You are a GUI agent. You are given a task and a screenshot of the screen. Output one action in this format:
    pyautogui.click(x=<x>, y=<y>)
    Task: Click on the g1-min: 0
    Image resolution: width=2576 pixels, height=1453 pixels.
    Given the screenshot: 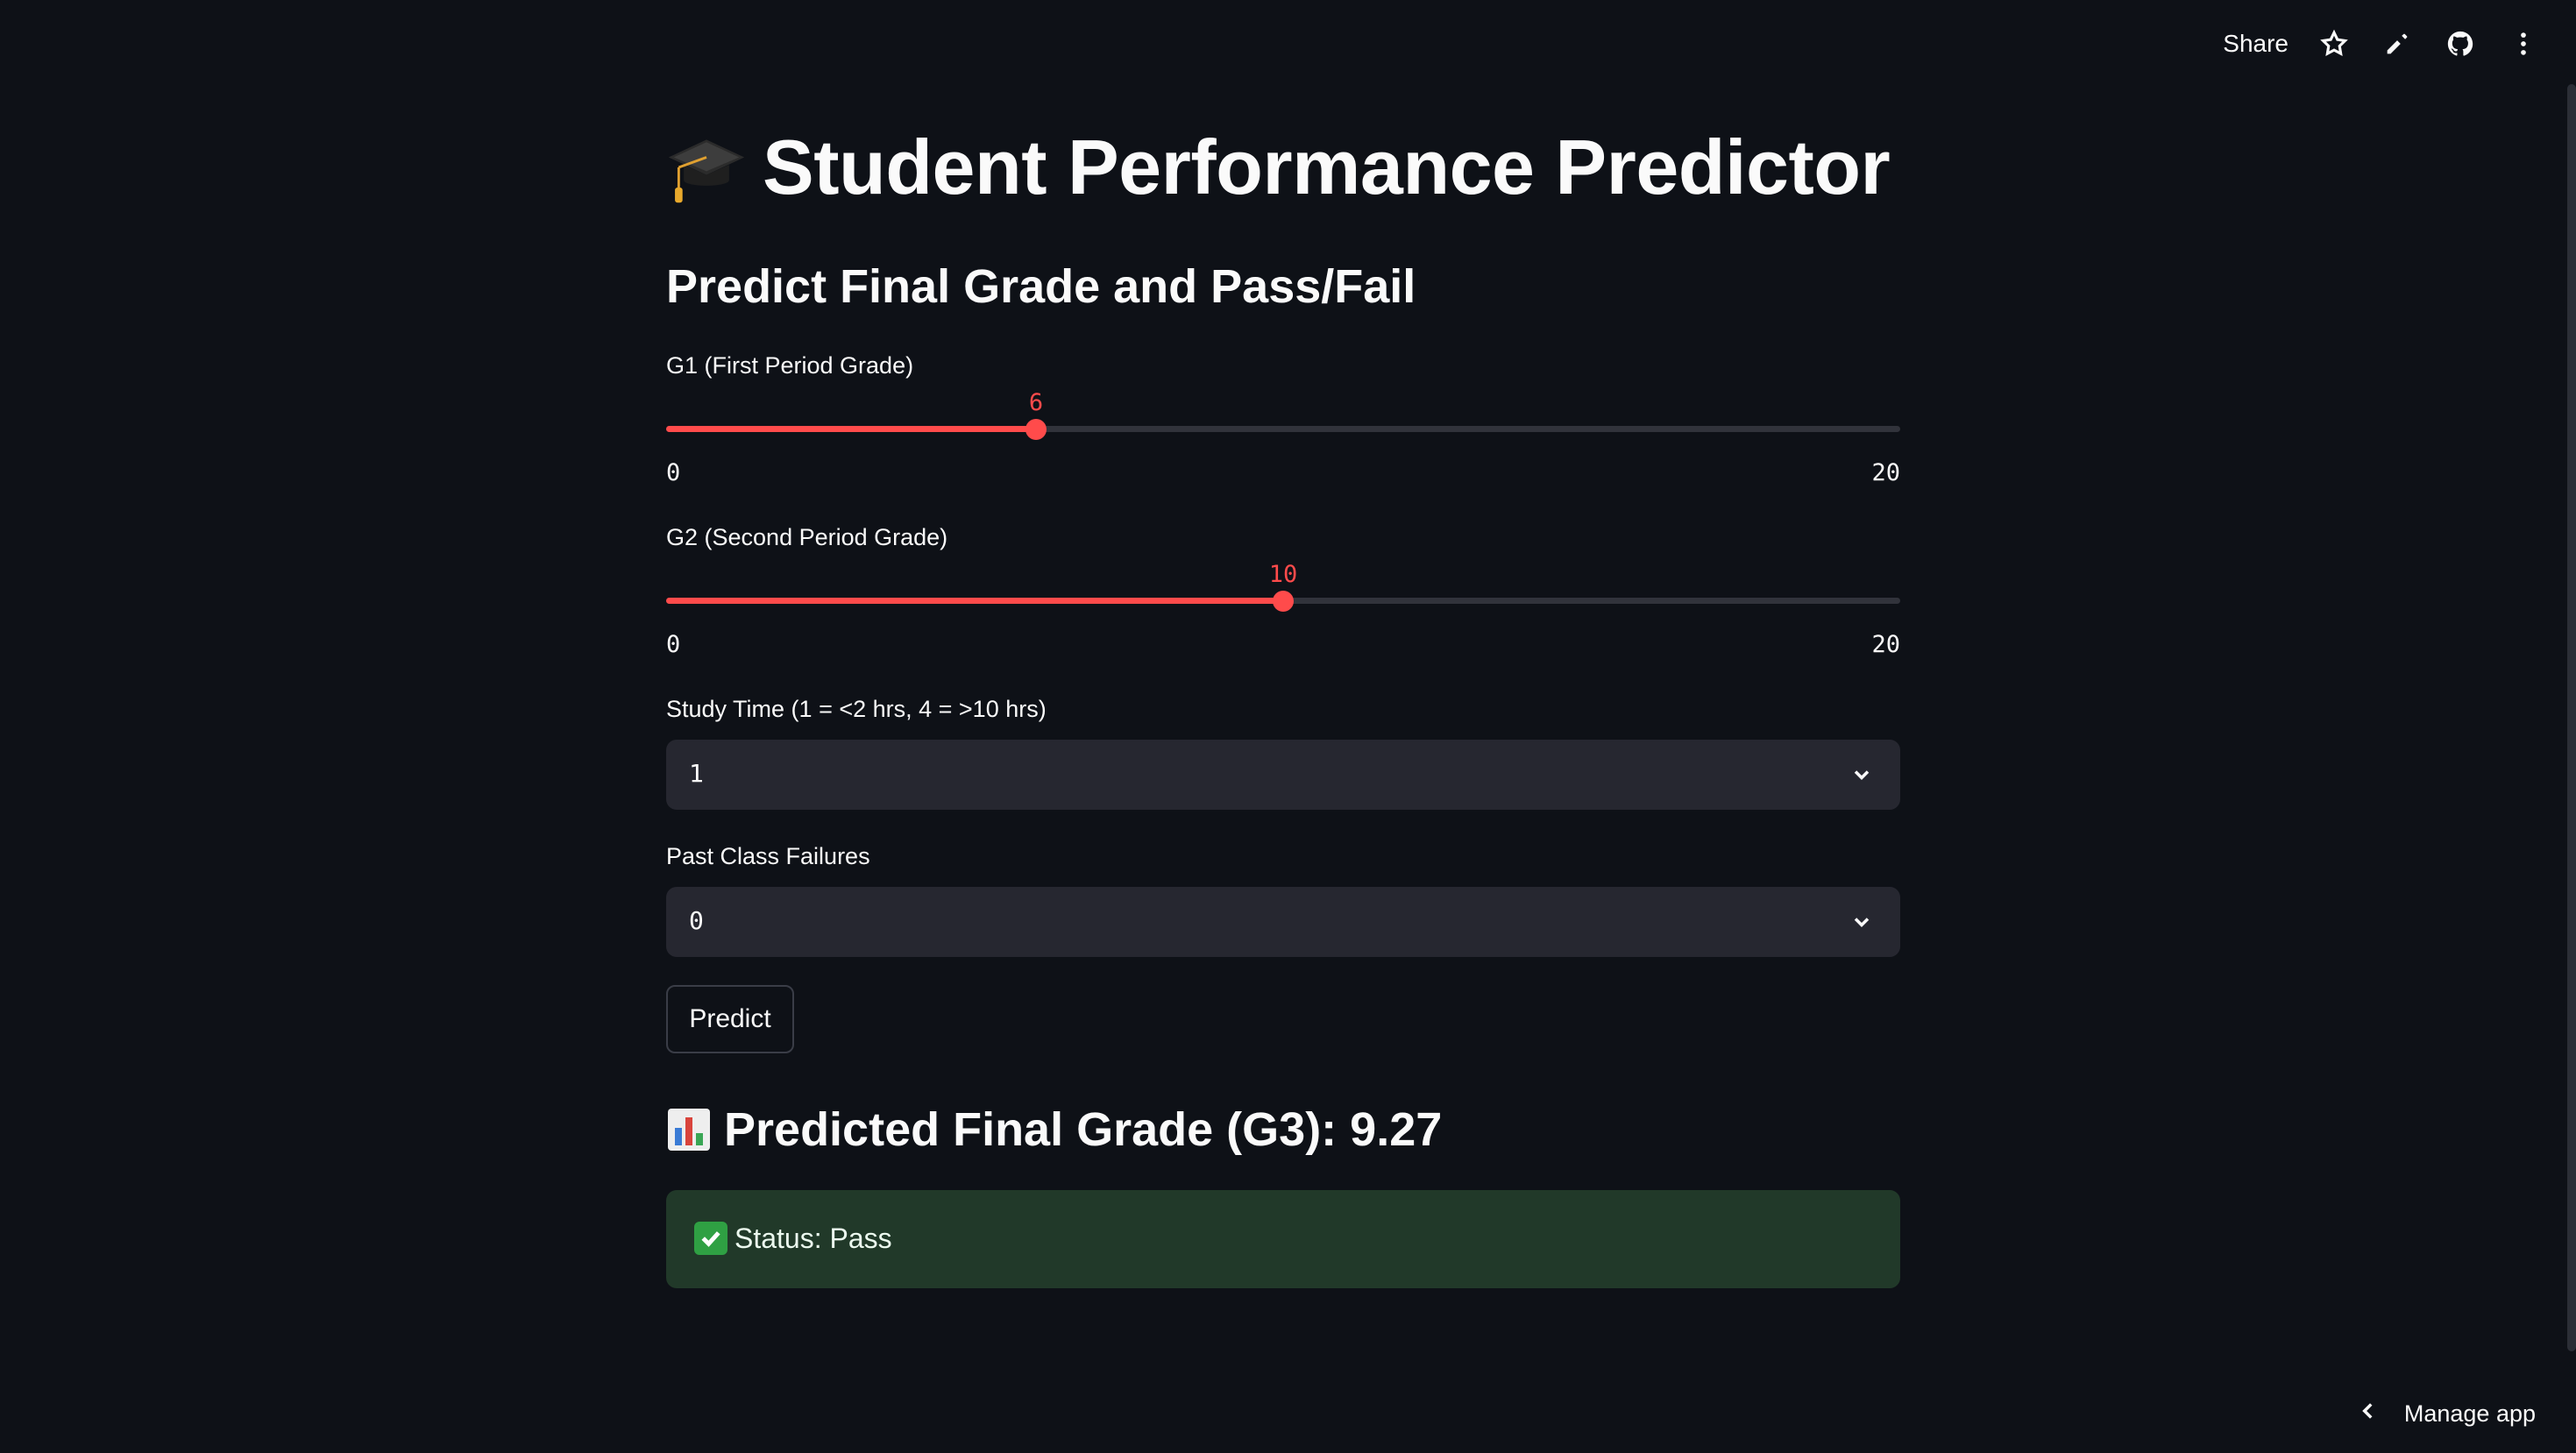 What is the action you would take?
    pyautogui.click(x=673, y=472)
    